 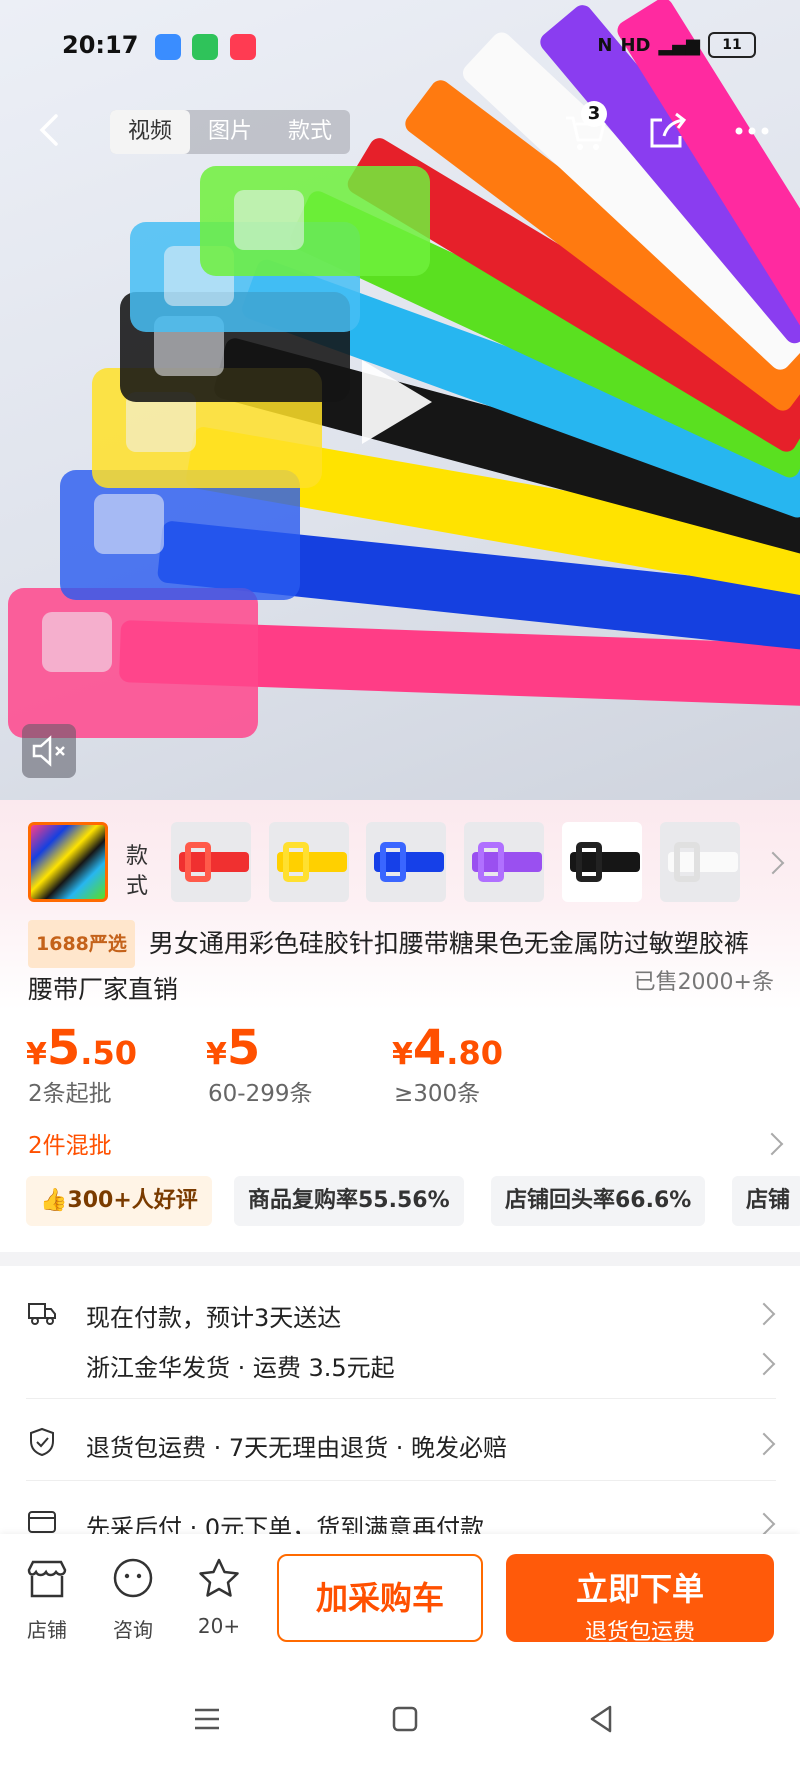 I want to click on shop-label: 店铺, so click(x=47, y=1628).